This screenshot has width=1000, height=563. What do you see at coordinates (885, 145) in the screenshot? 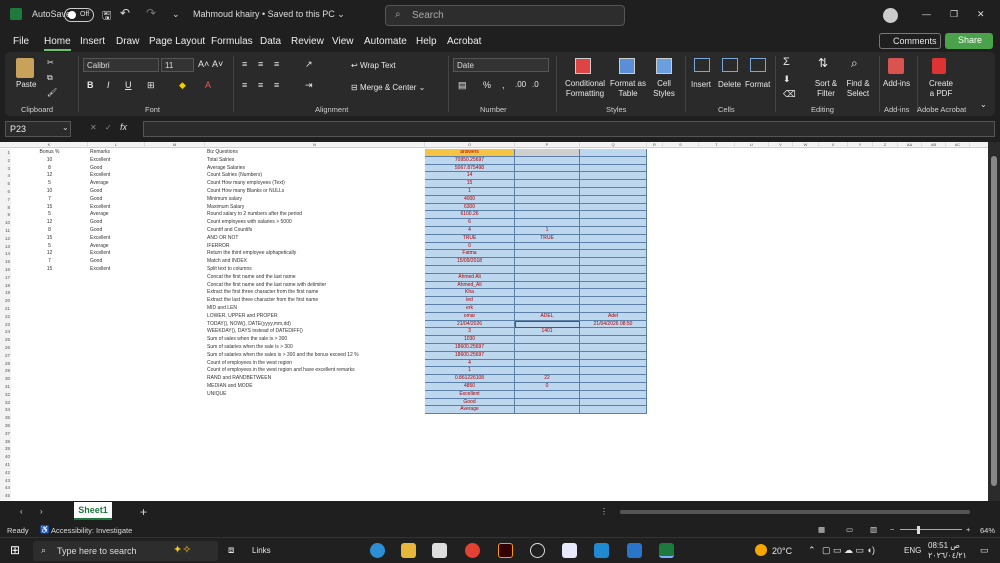
I see `column-header: Z` at bounding box center [885, 145].